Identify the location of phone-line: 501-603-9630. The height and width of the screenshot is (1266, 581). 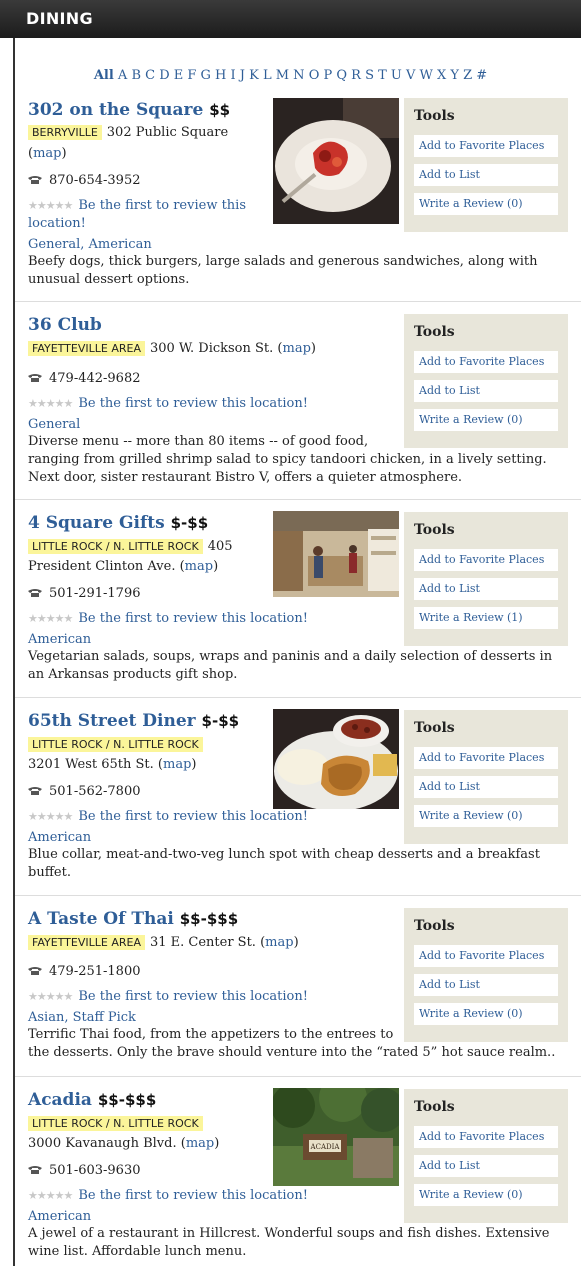
(84, 1170).